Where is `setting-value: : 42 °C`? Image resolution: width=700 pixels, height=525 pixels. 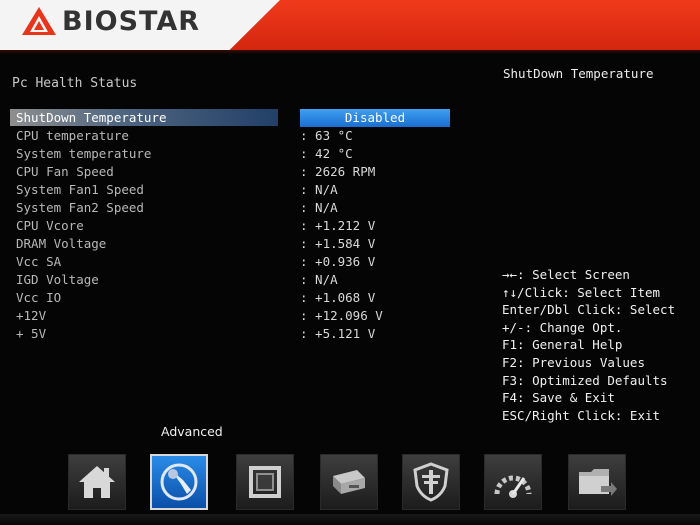 setting-value: : 42 °C is located at coordinates (326, 153).